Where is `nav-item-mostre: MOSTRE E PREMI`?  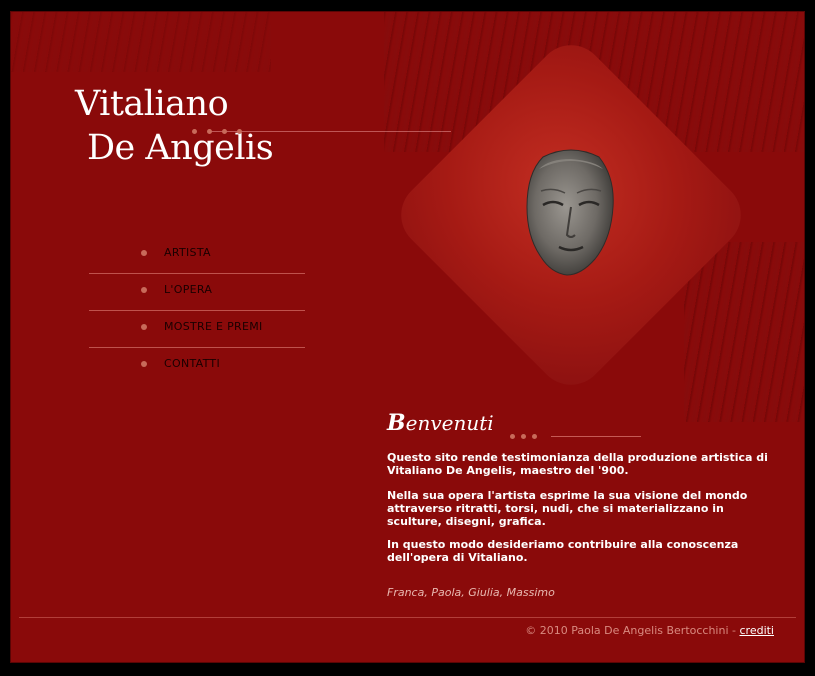
nav-item-mostre: MOSTRE E PREMI is located at coordinates (197, 329).